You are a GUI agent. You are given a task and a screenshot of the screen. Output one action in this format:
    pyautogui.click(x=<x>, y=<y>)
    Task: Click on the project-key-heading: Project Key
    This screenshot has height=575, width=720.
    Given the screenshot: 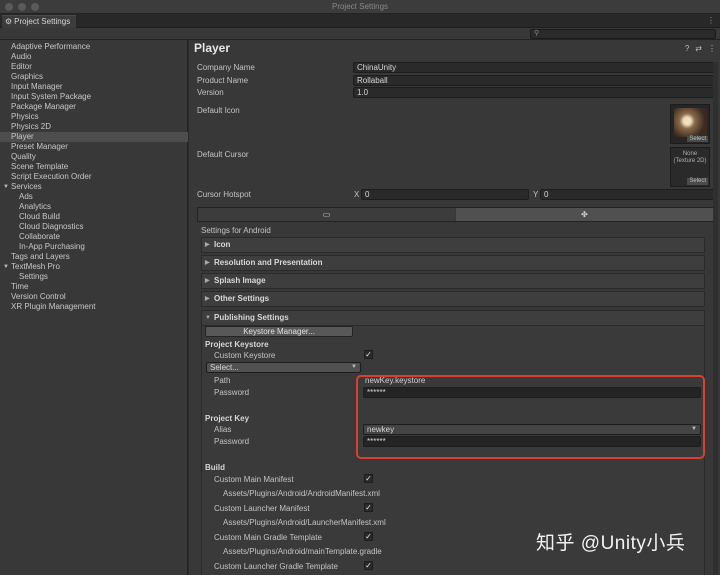 What is the action you would take?
    pyautogui.click(x=227, y=418)
    